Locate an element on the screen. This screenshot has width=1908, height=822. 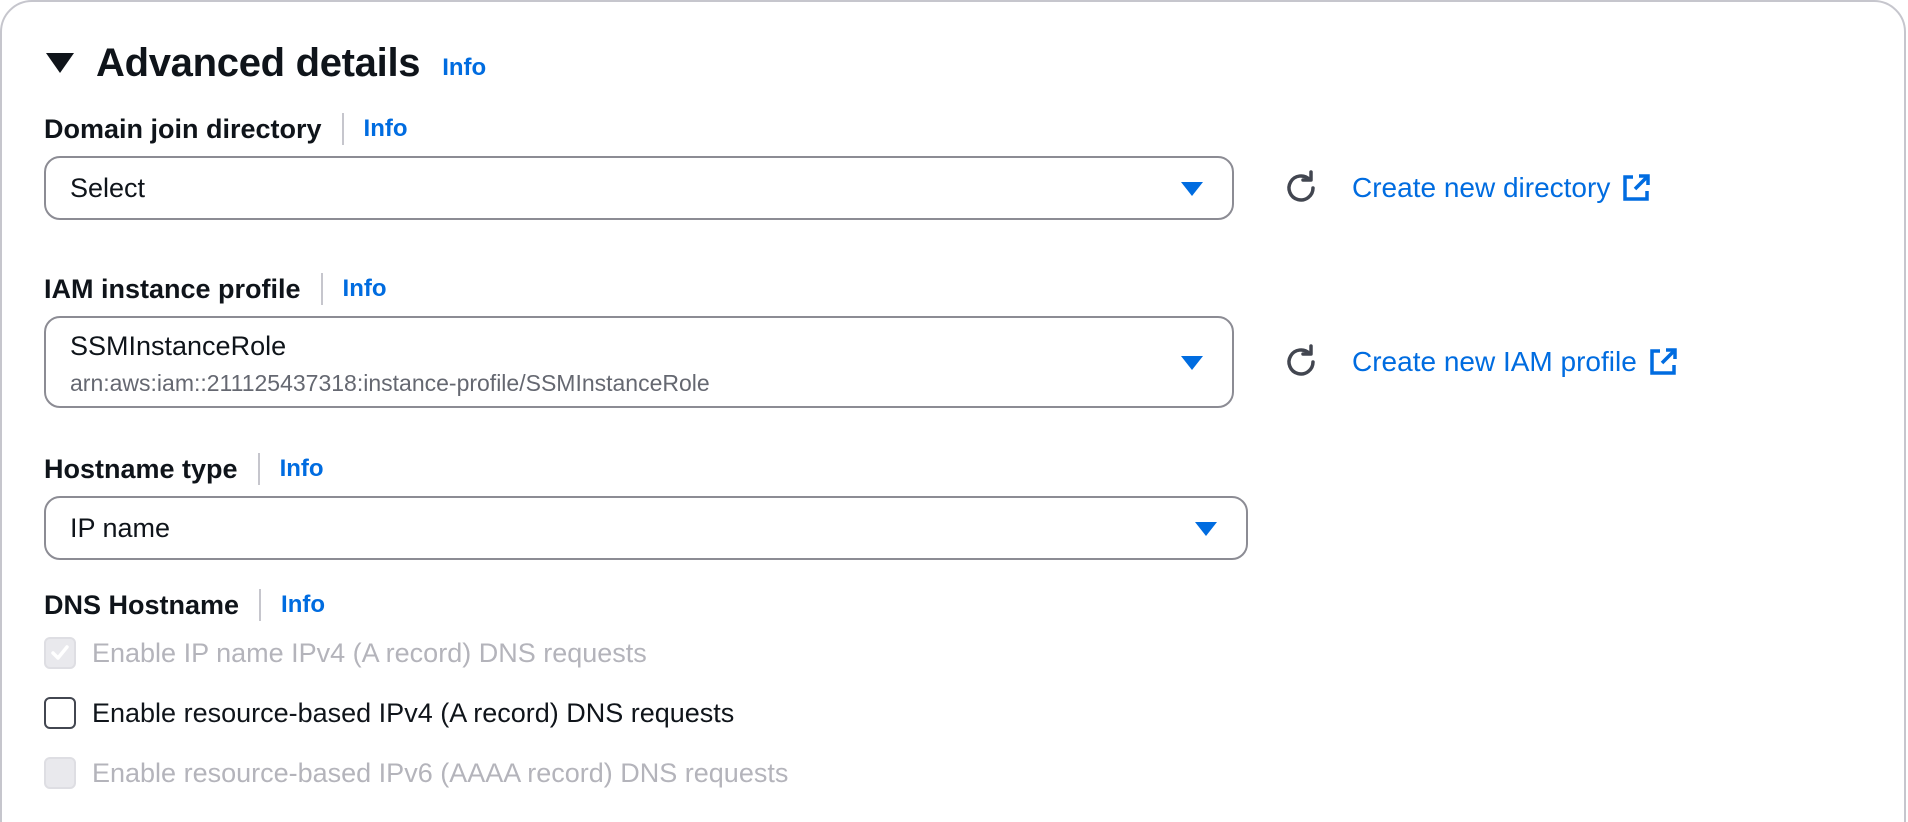
checkbox-disabled is located at coordinates (60, 773).